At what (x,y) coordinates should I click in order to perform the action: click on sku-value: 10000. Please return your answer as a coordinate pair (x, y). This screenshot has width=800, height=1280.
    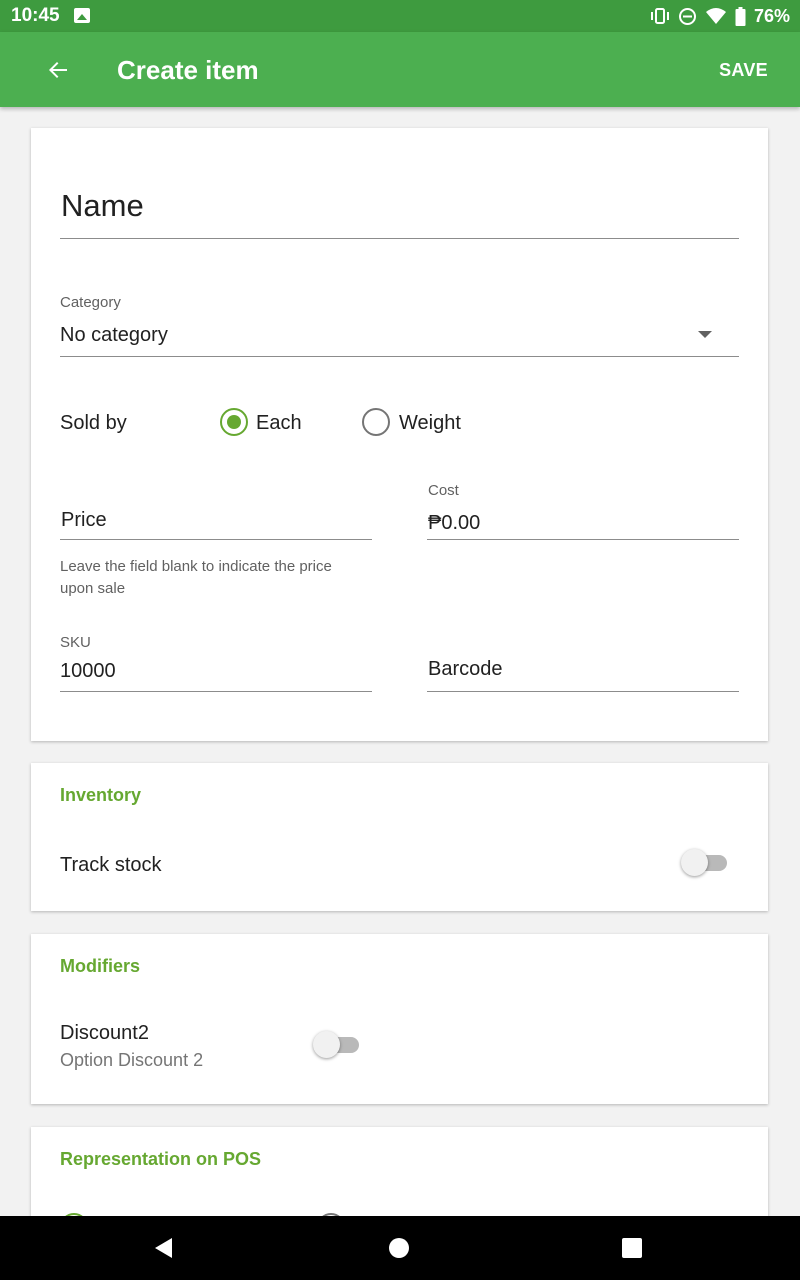
    Looking at the image, I should click on (88, 671).